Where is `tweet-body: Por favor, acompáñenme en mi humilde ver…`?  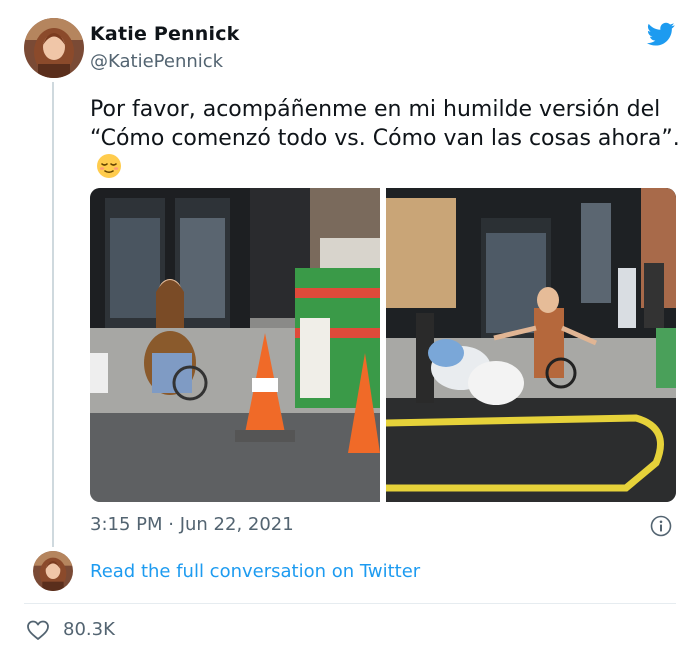 tweet-body: Por favor, acompáñenme en mi humilde ver… is located at coordinates (385, 124).